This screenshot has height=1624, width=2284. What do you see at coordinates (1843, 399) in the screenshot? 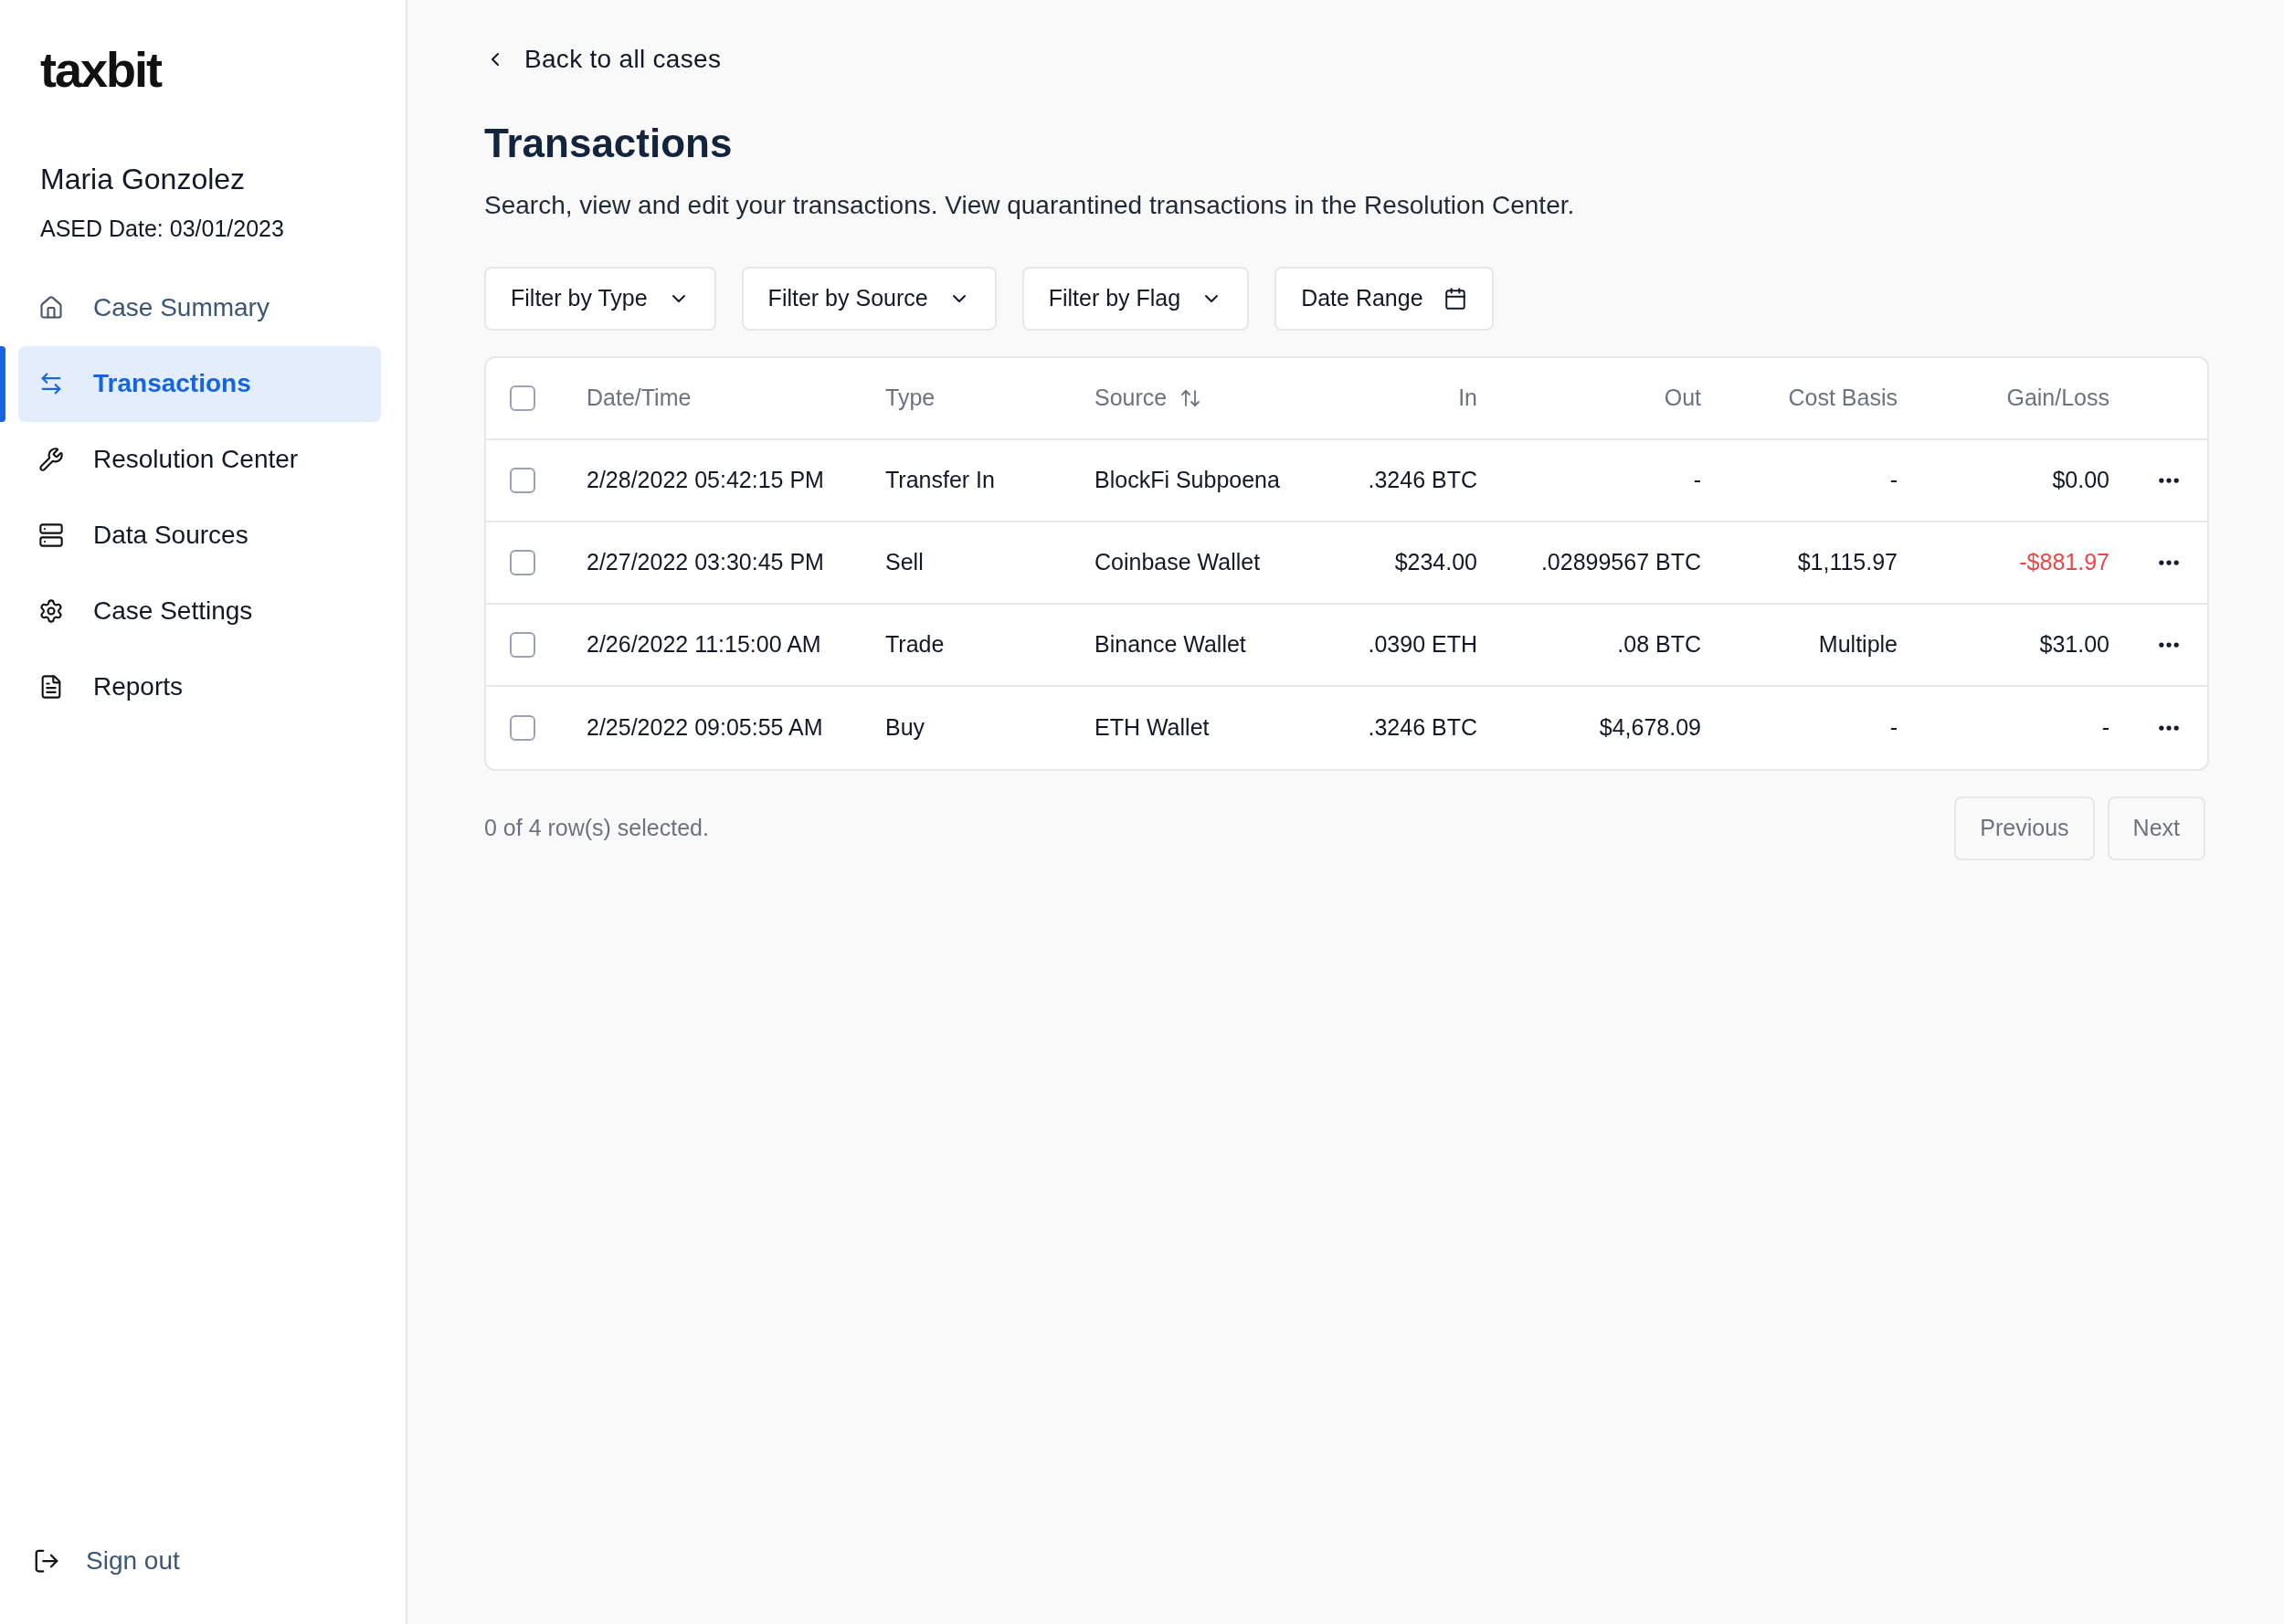
I see `column-header: Cost Basis` at bounding box center [1843, 399].